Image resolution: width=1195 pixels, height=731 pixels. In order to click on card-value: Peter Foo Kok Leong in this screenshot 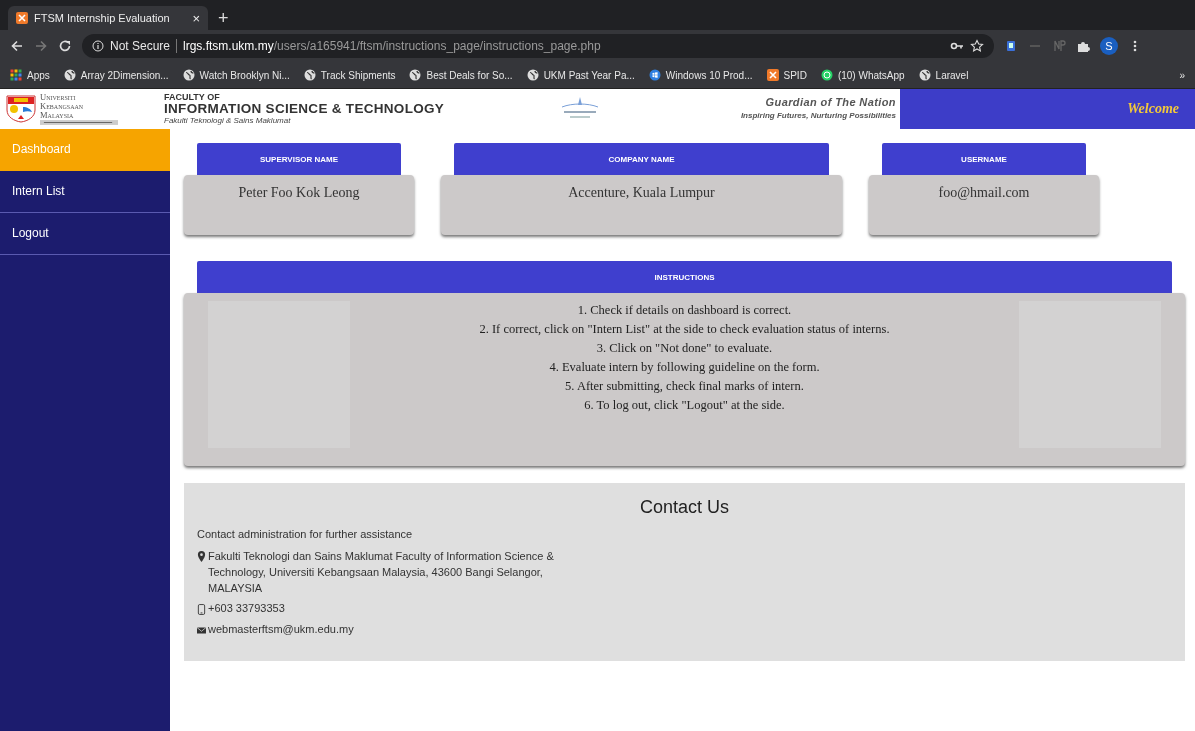, I will do `click(299, 193)`.